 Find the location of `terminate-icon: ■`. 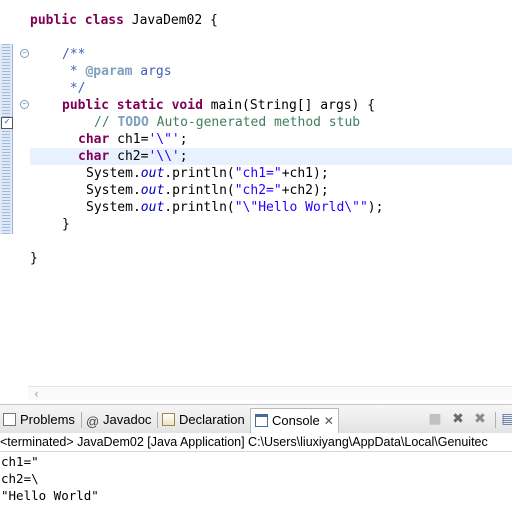

terminate-icon: ■ is located at coordinates (435, 419).